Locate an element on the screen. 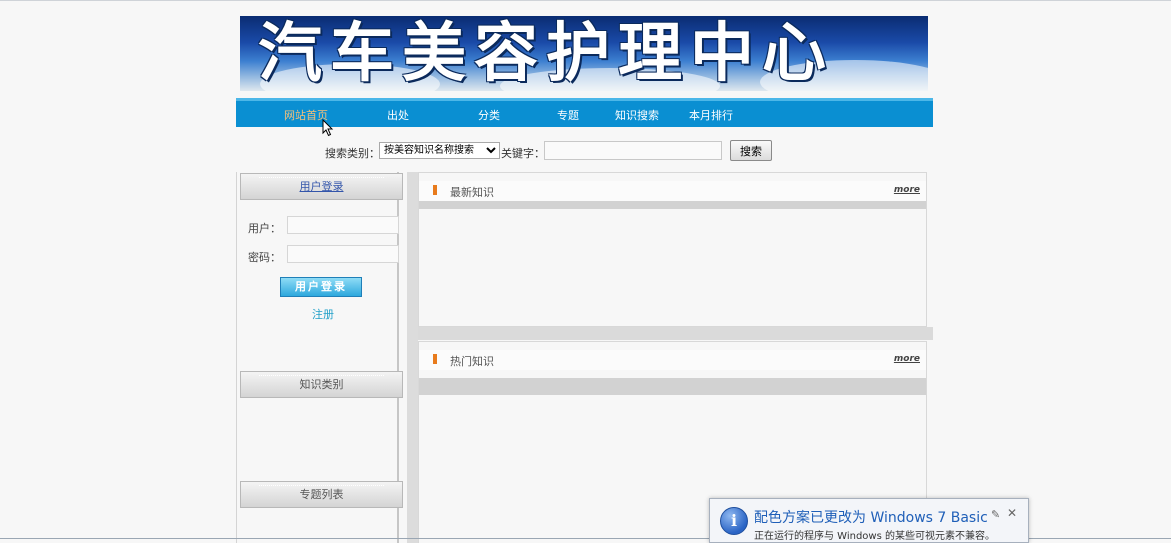 Image resolution: width=1171 pixels, height=543 pixels. register-link: 注册 is located at coordinates (323, 314).